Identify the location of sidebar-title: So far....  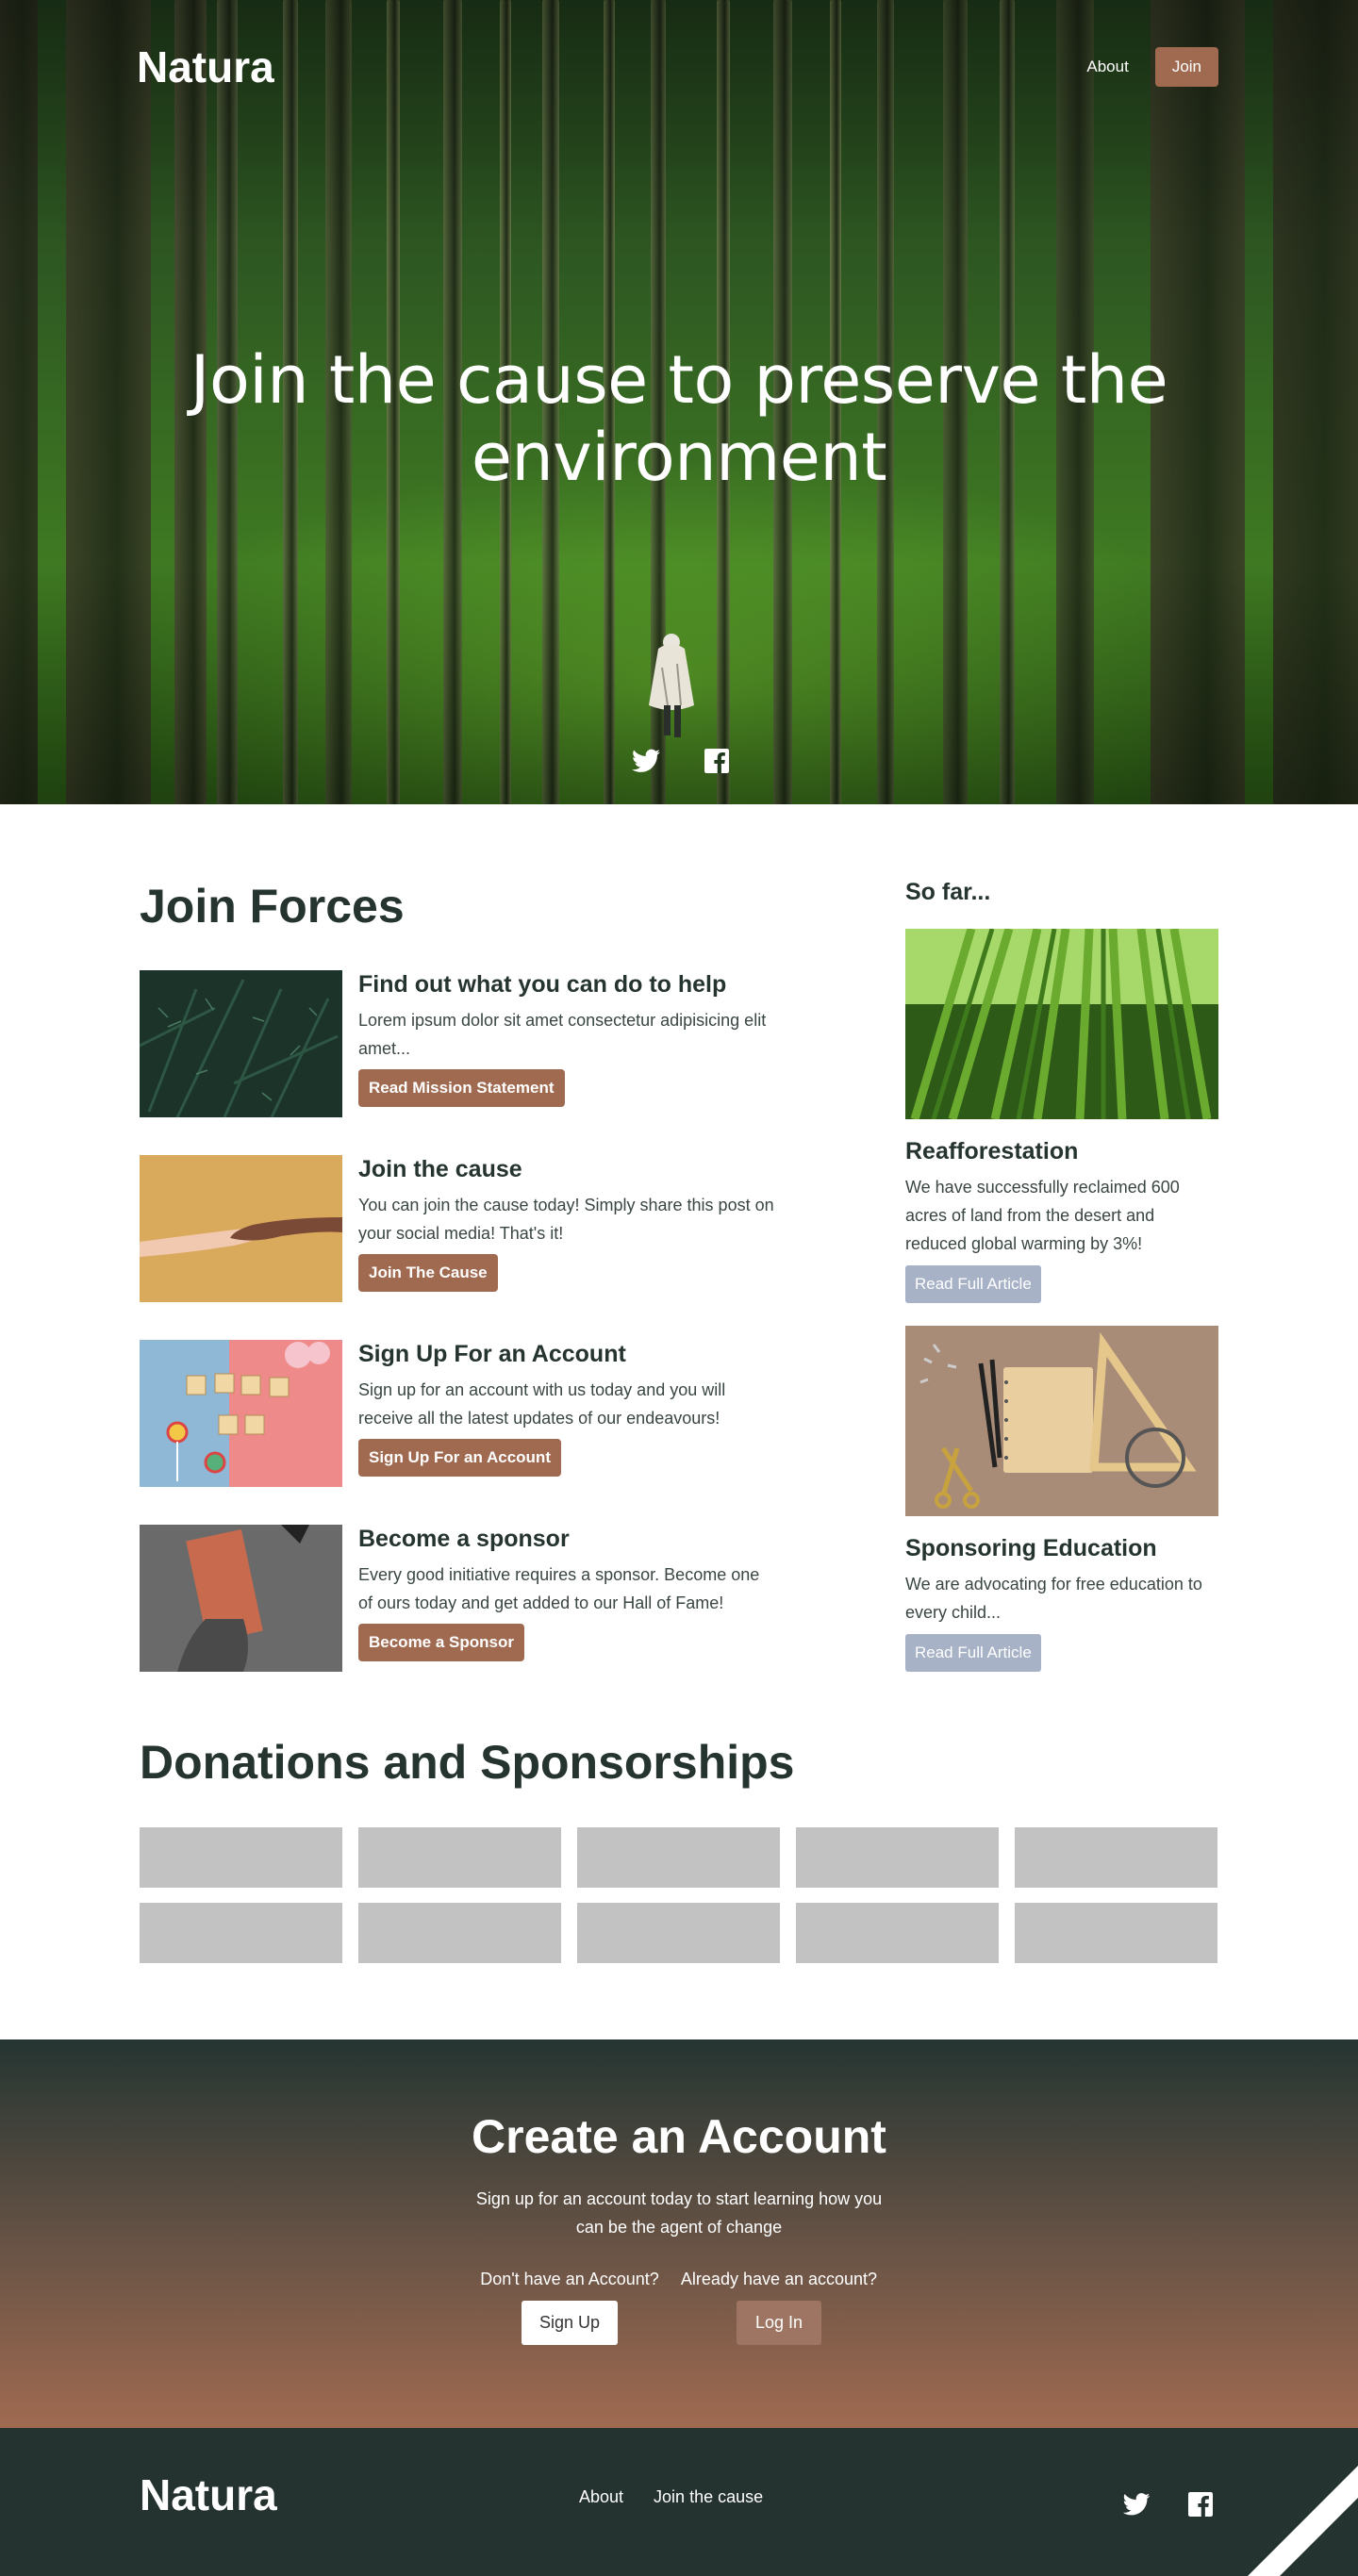
(948, 892).